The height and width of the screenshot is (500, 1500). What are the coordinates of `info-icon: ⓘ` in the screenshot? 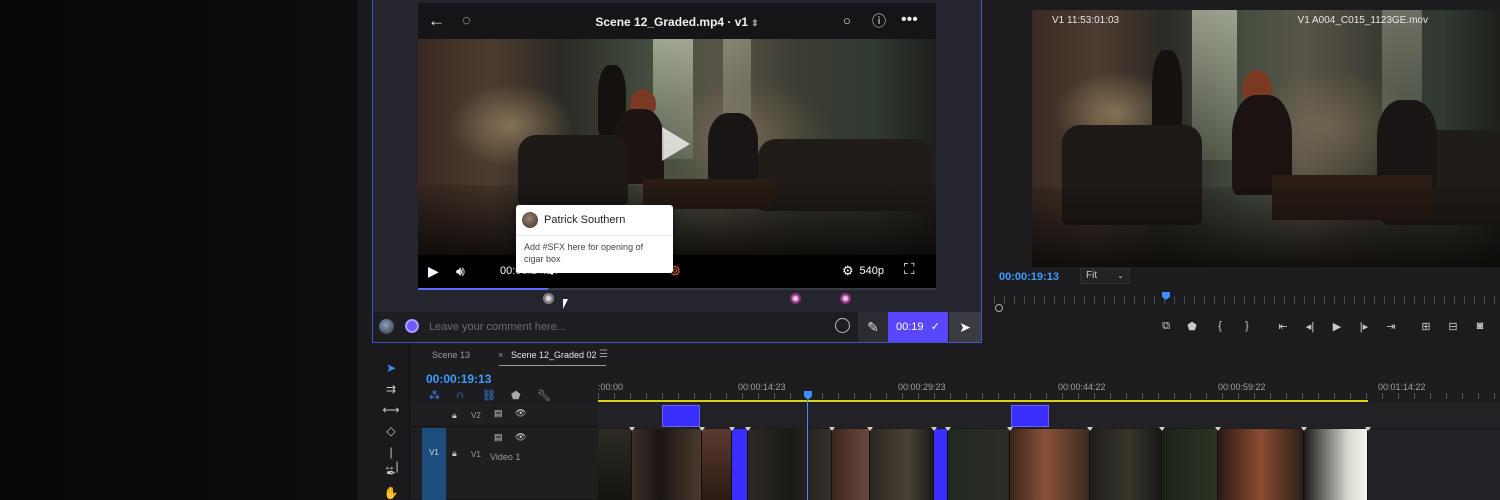 It's located at (879, 21).